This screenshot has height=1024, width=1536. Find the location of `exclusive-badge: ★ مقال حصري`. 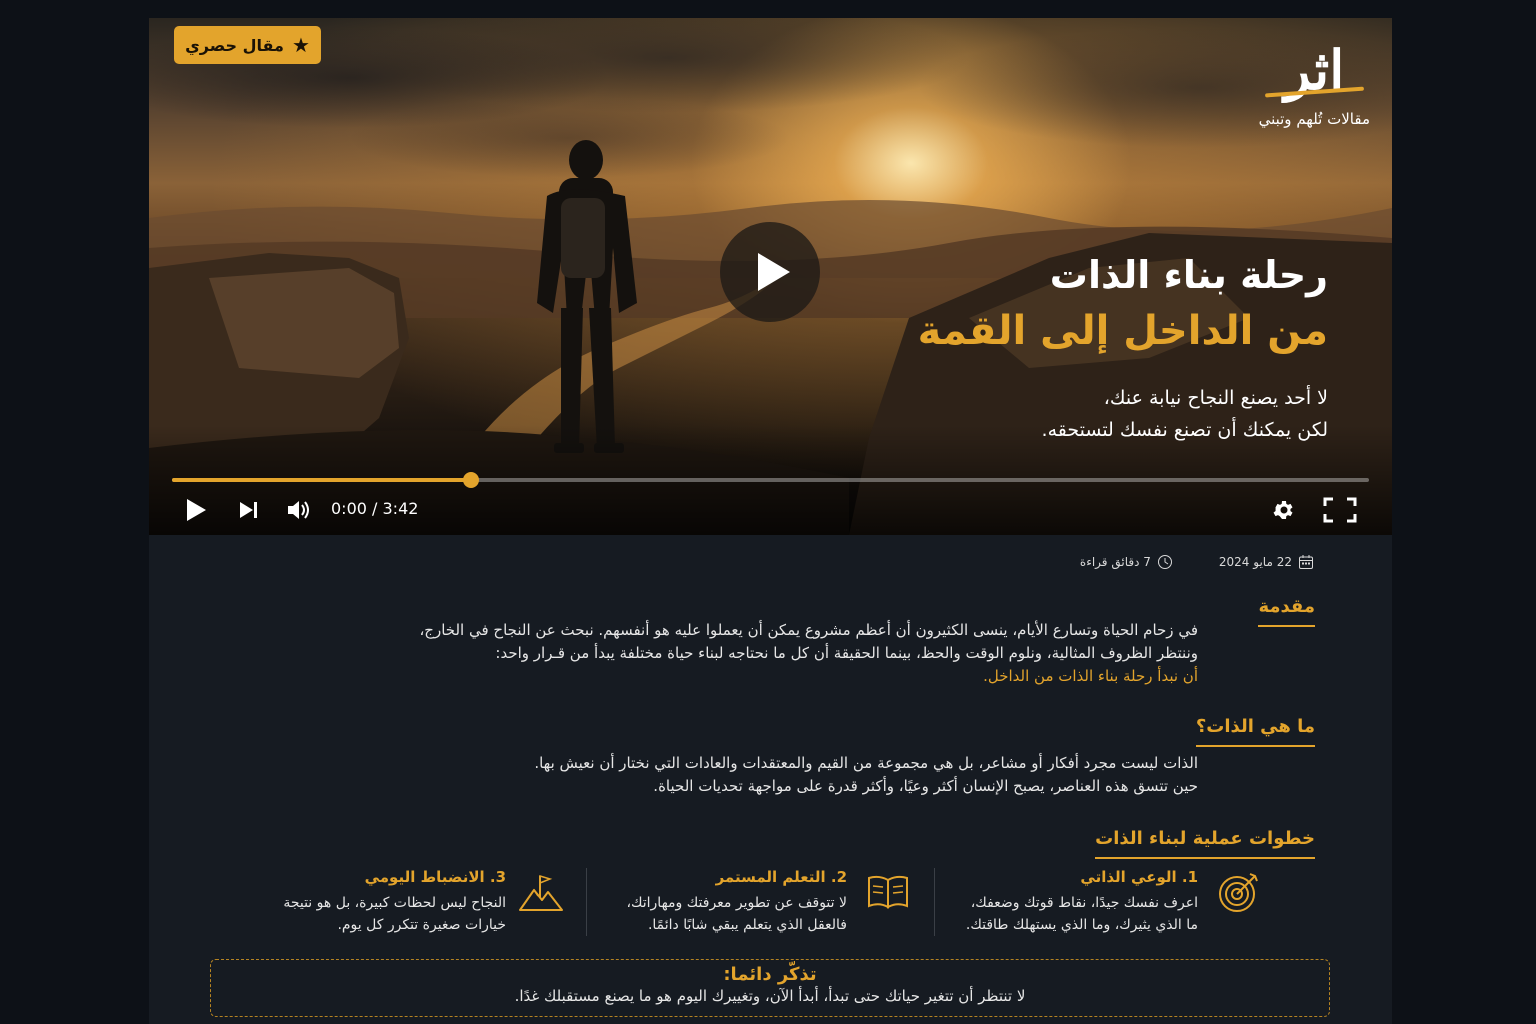

exclusive-badge: ★ مقال حصري is located at coordinates (247, 45).